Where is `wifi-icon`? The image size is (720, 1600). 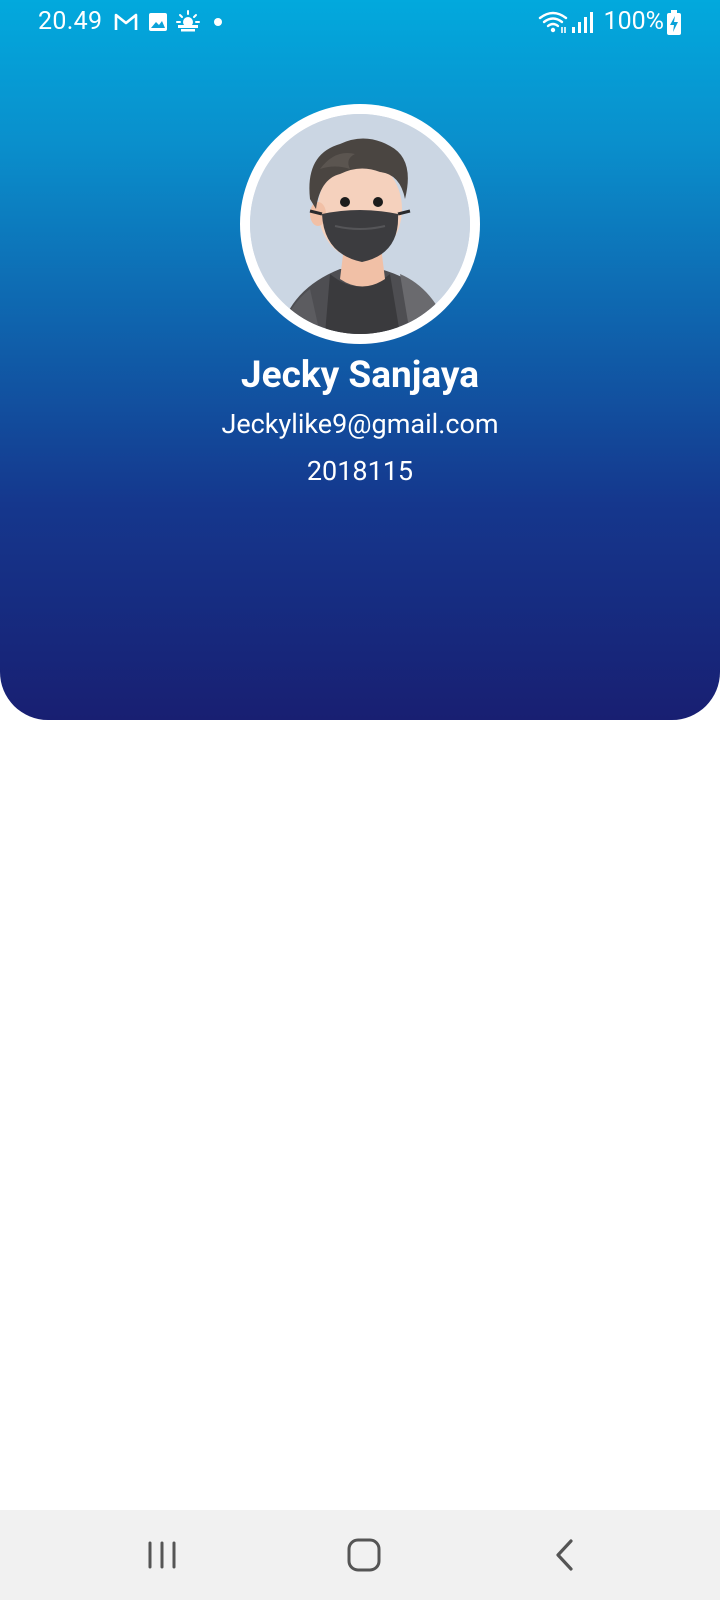 wifi-icon is located at coordinates (553, 22).